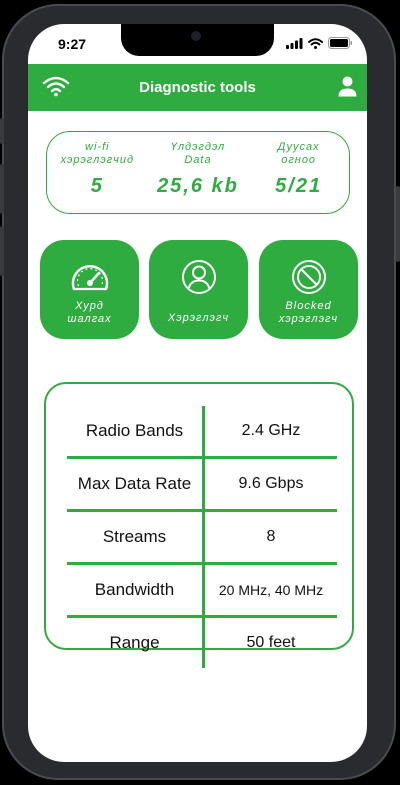 This screenshot has height=785, width=400. I want to click on wifi-status-icon, so click(315, 43).